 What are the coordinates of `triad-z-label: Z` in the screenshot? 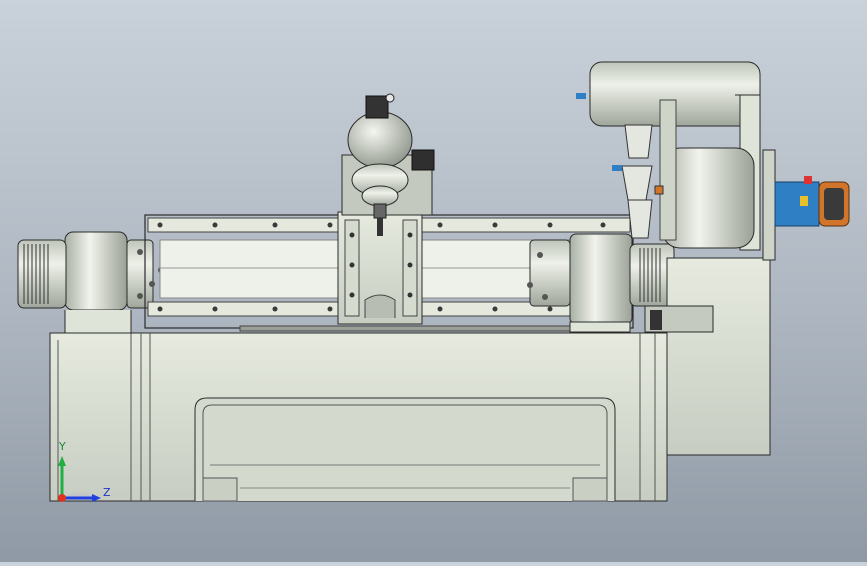 It's located at (107, 492).